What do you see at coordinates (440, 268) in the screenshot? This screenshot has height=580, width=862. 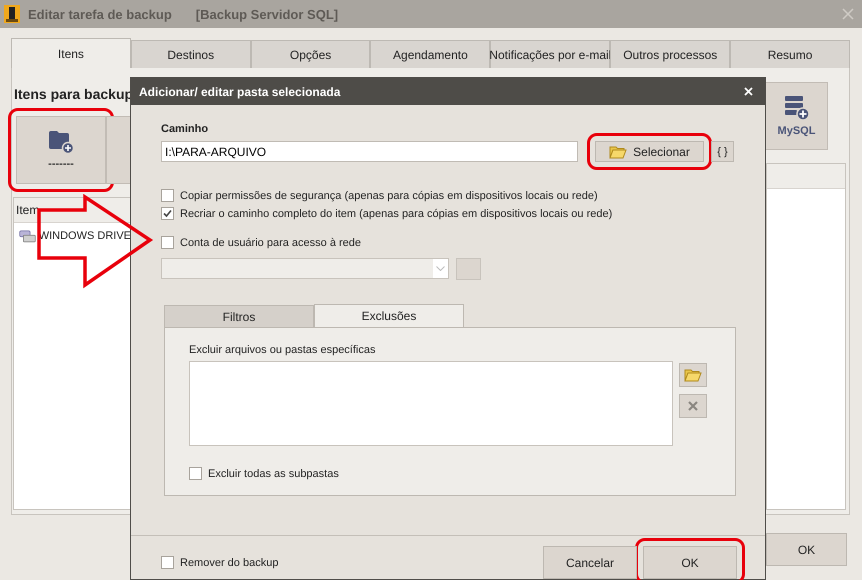 I see `chevron-down-icon` at bounding box center [440, 268].